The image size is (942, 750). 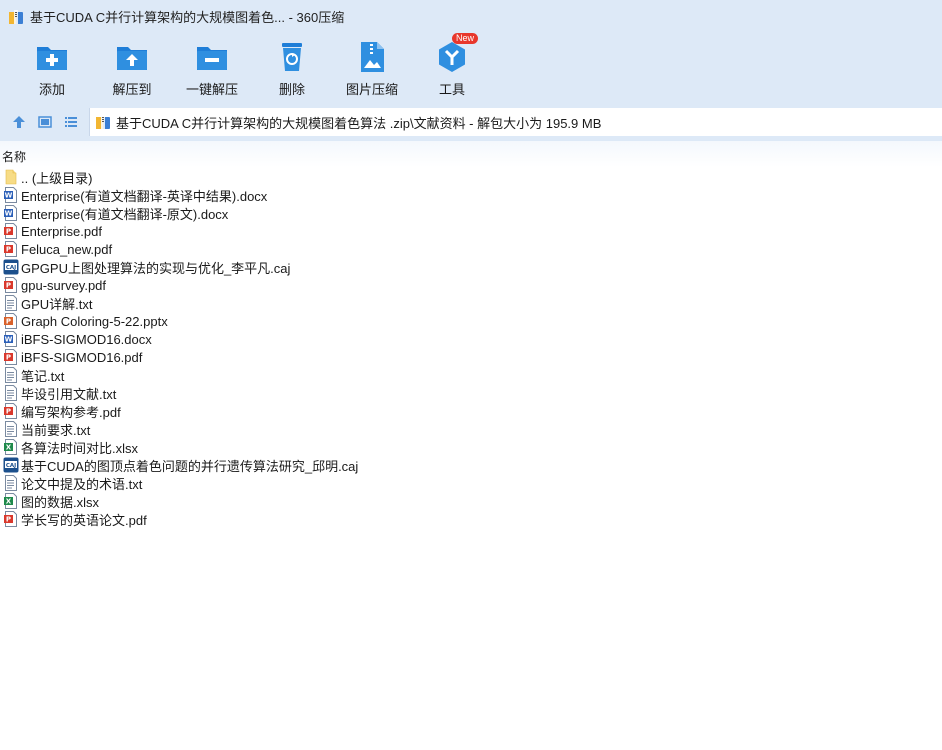 What do you see at coordinates (471, 501) in the screenshot?
I see `file-row: X 图的数据.xlsx` at bounding box center [471, 501].